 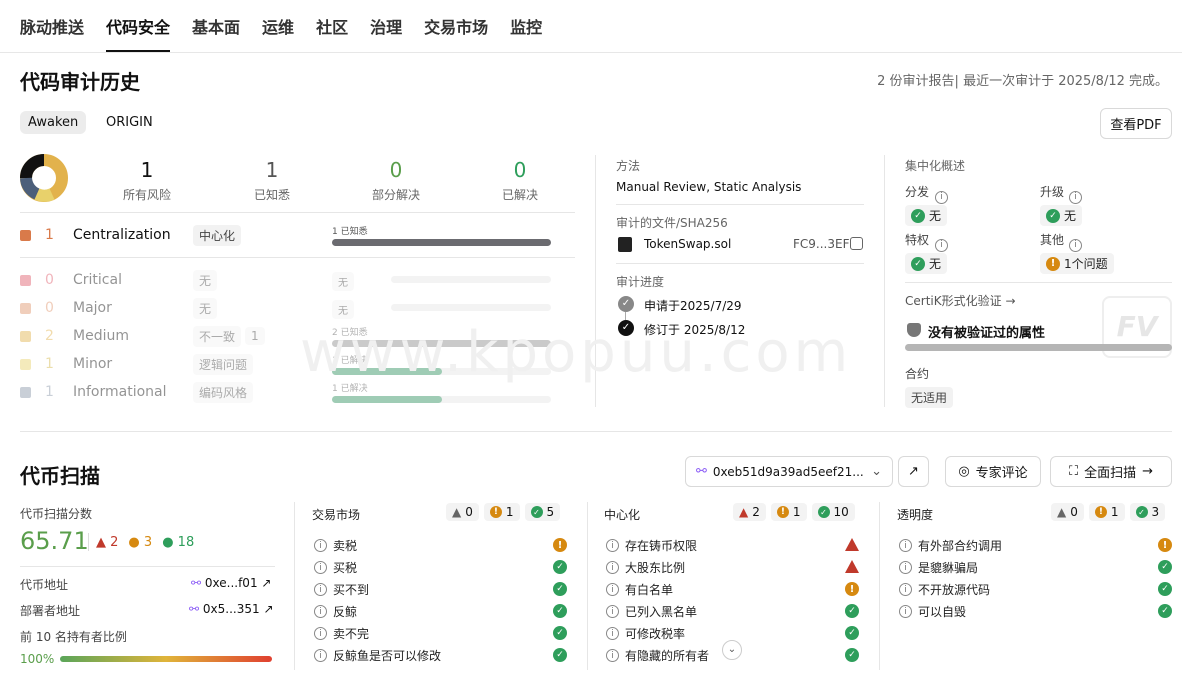 I want to click on scan-check-item: i 反鲸鱼是否可以修改, so click(x=377, y=655).